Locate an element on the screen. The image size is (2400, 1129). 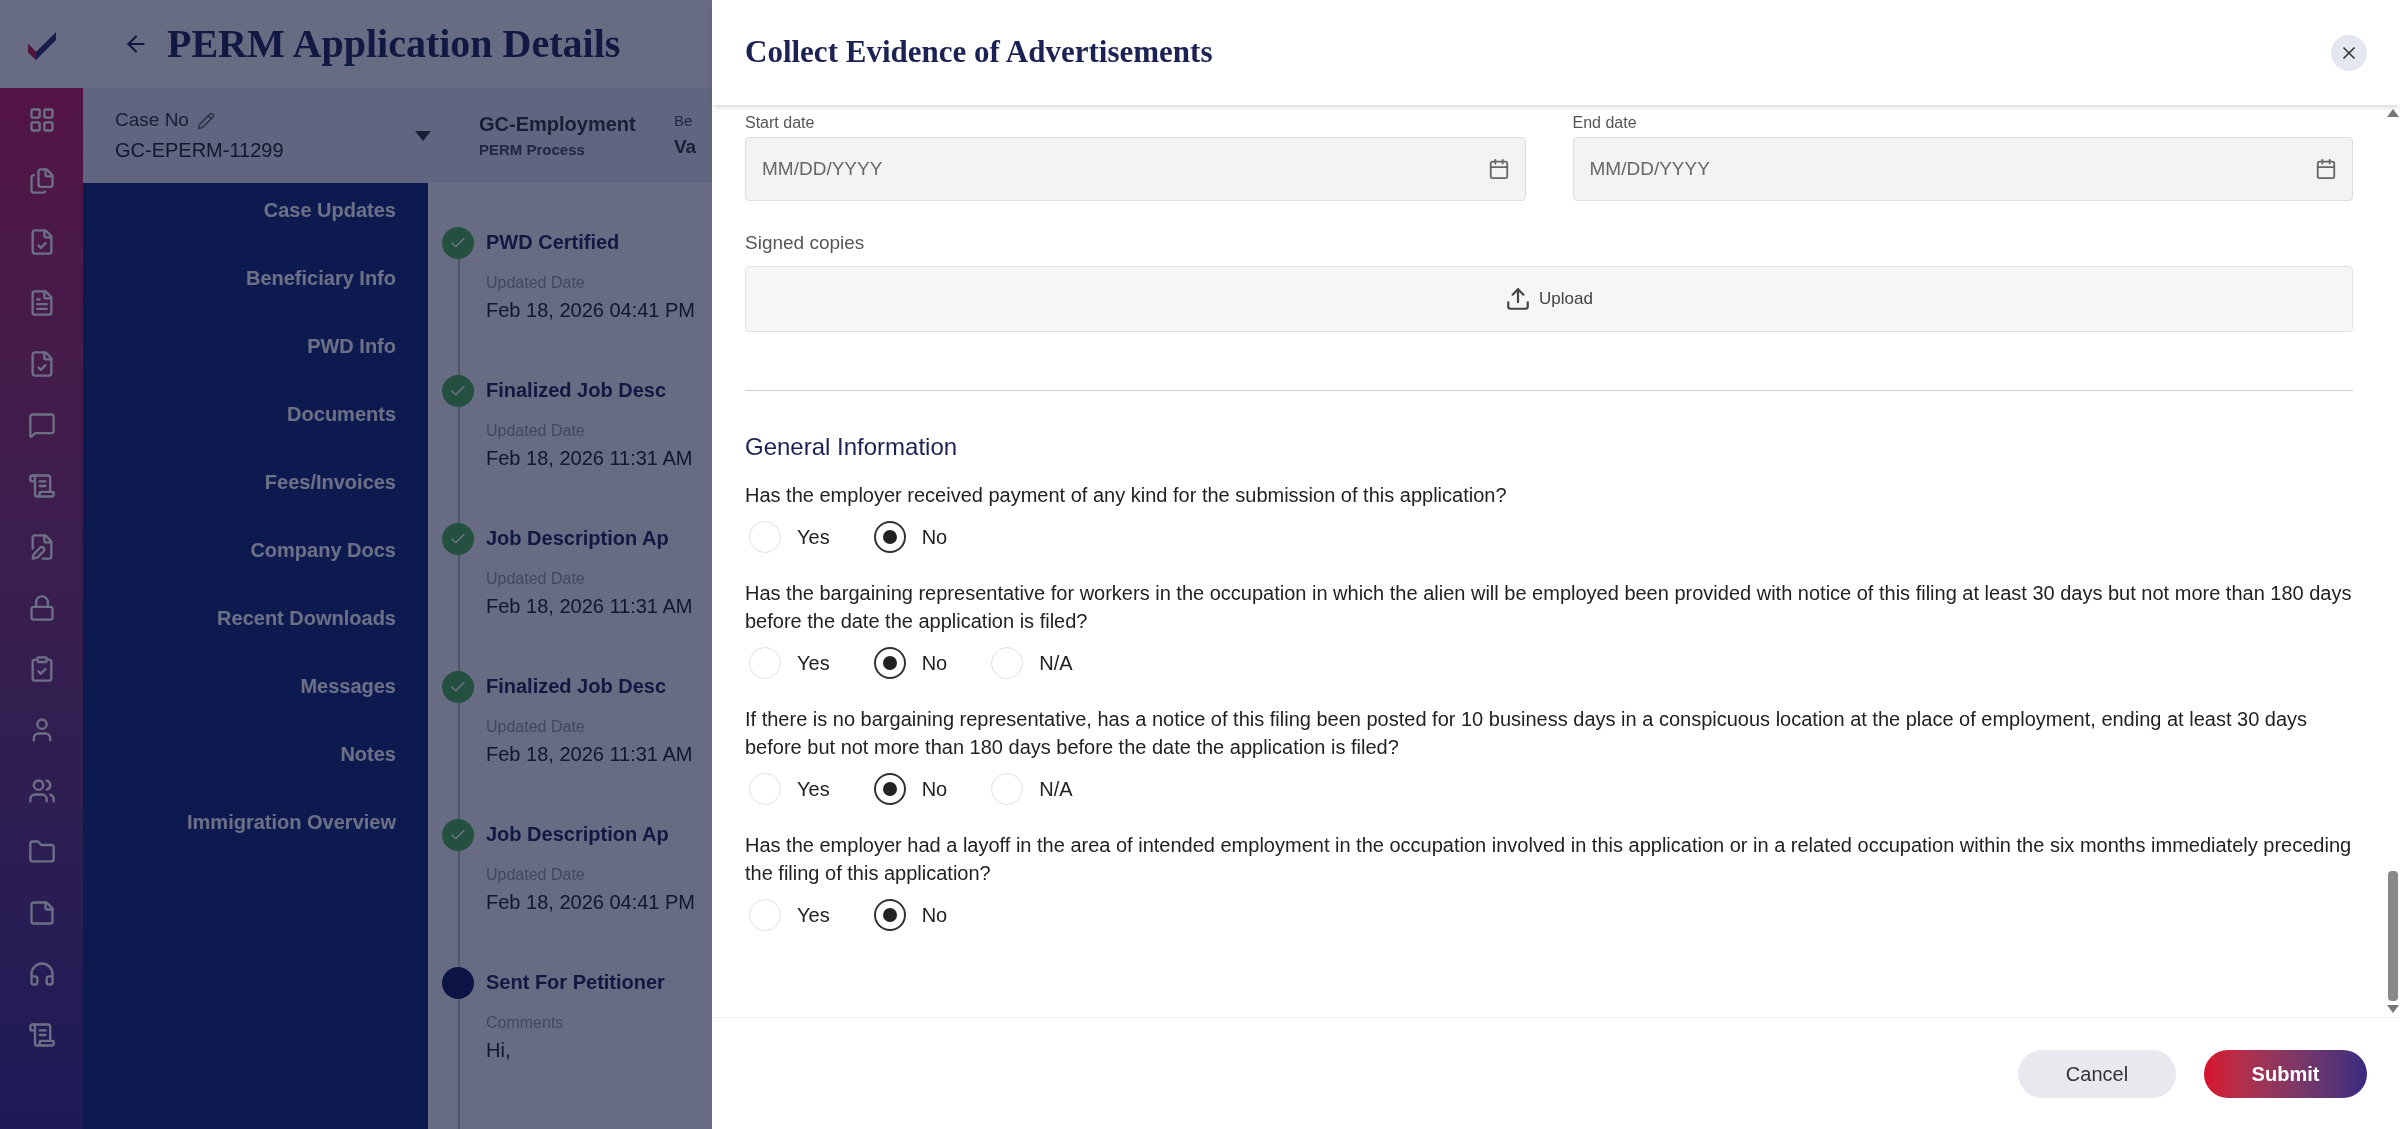
question-text: If there is no bargaining representative, has a notice of this filing been posted for 10 business days in a conspicuous location at the place of employment, ending at least 30 days before but not more than 180 days before the date the application is filed? is located at coordinates (1527, 733).